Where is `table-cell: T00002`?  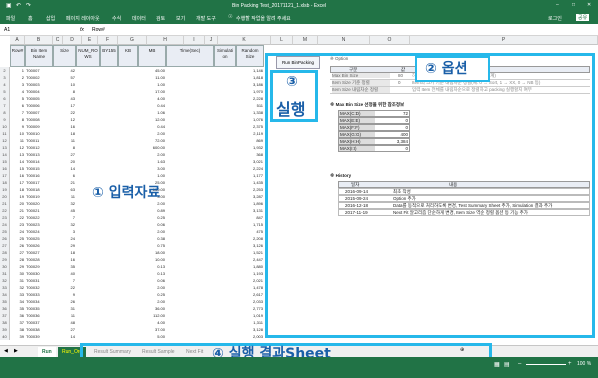 table-cell: T00002 is located at coordinates (39, 77).